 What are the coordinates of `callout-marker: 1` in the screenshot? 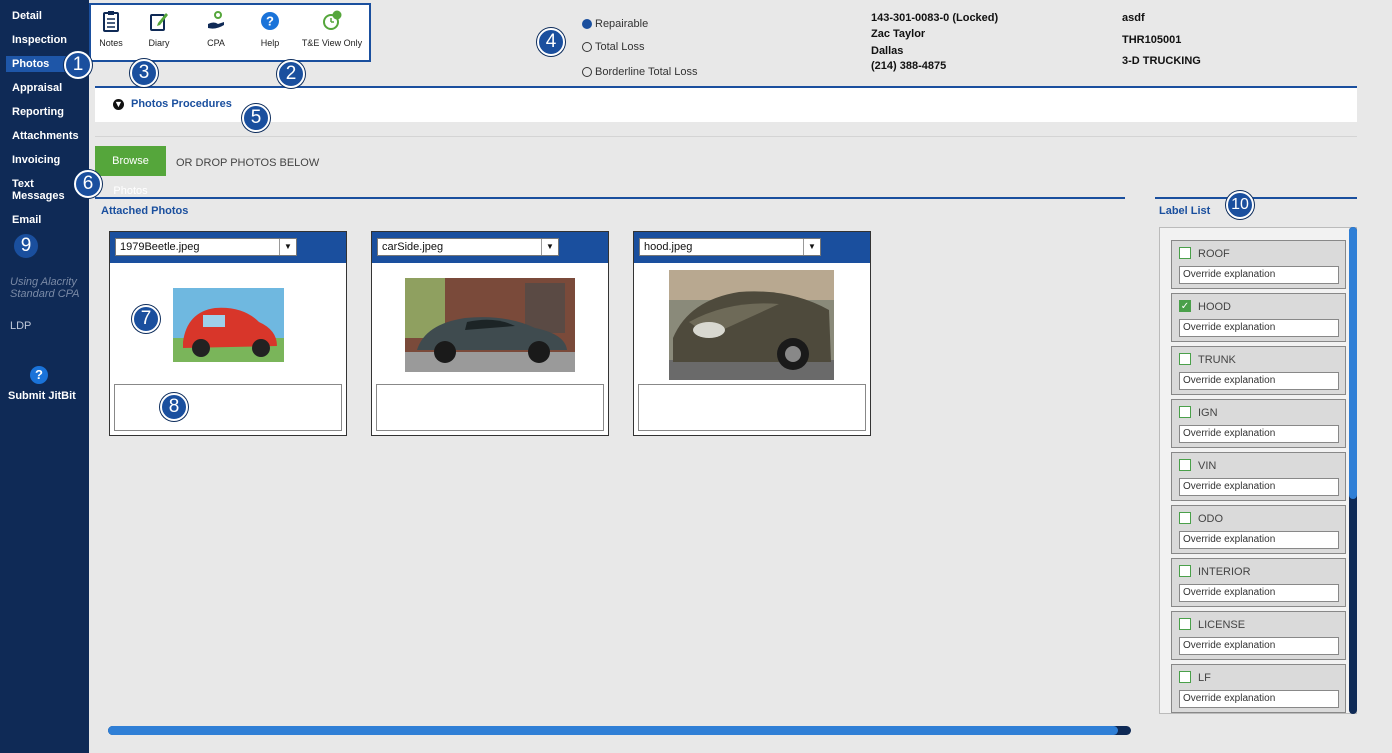 It's located at (78, 65).